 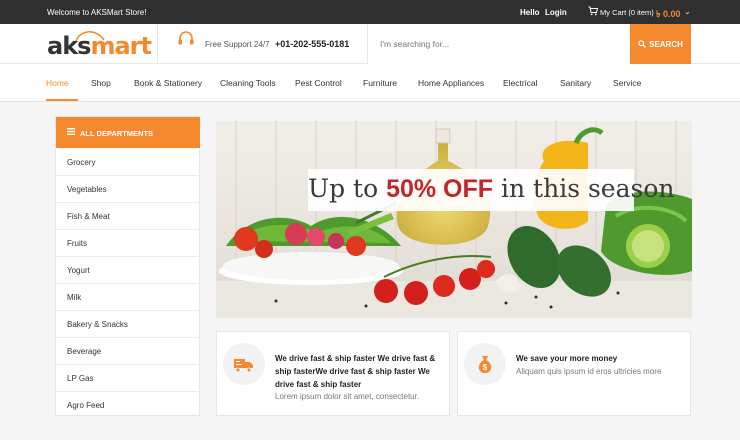 What do you see at coordinates (237, 44) in the screenshot?
I see `support-label: Free Support 24/7` at bounding box center [237, 44].